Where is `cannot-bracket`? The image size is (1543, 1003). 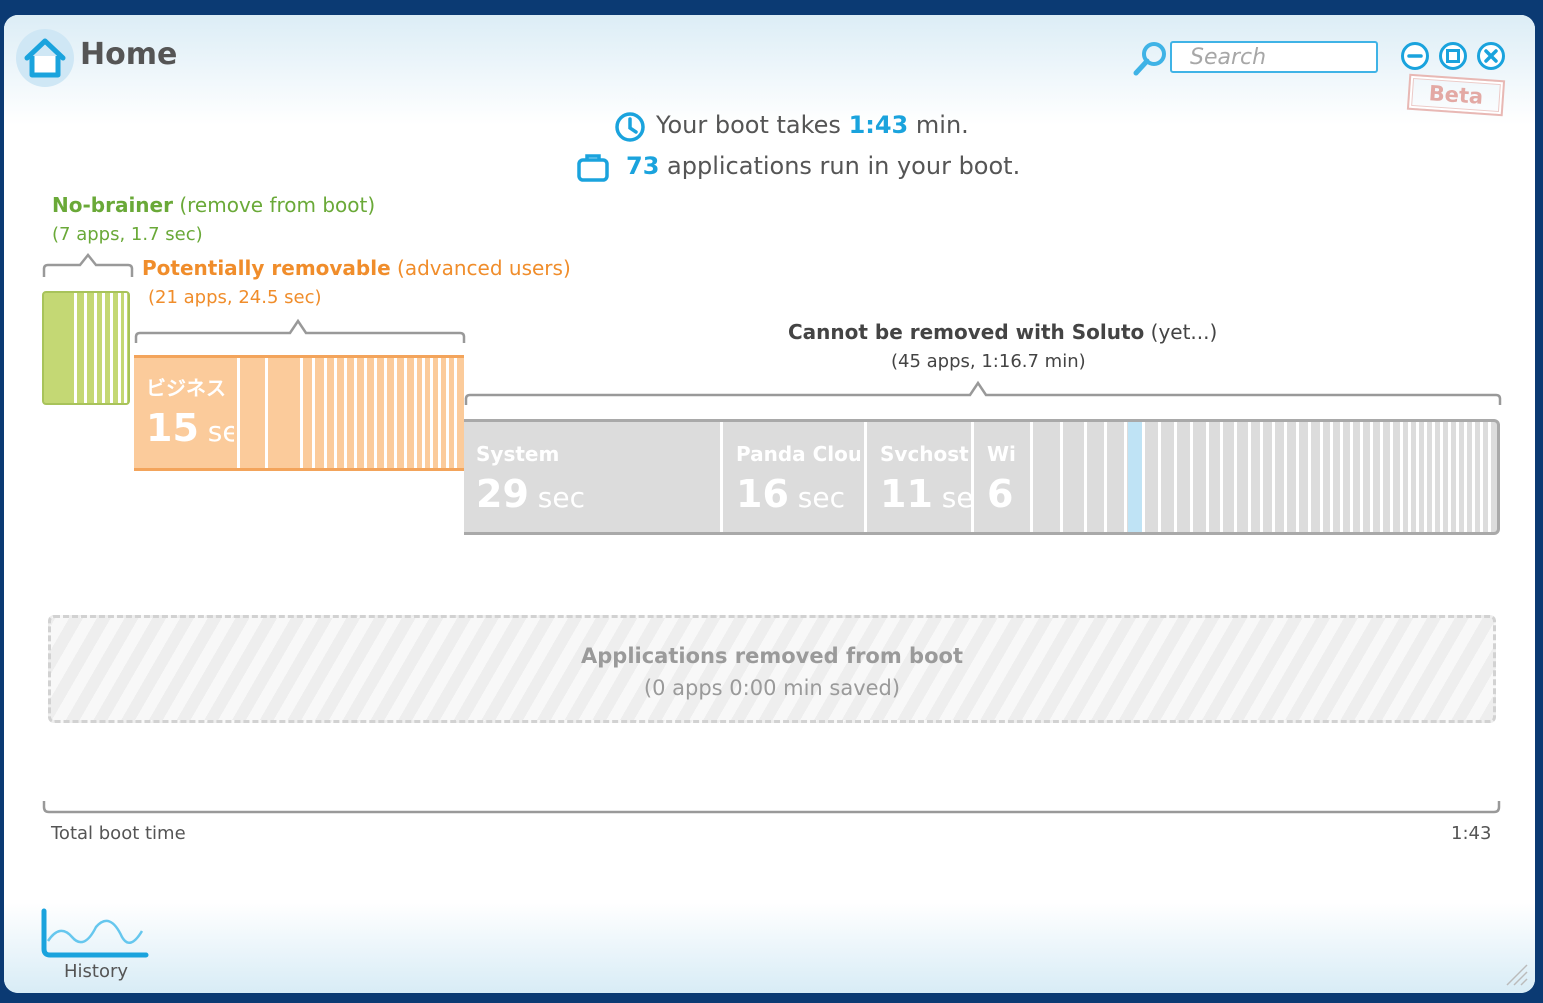
cannot-bracket is located at coordinates (983, 392).